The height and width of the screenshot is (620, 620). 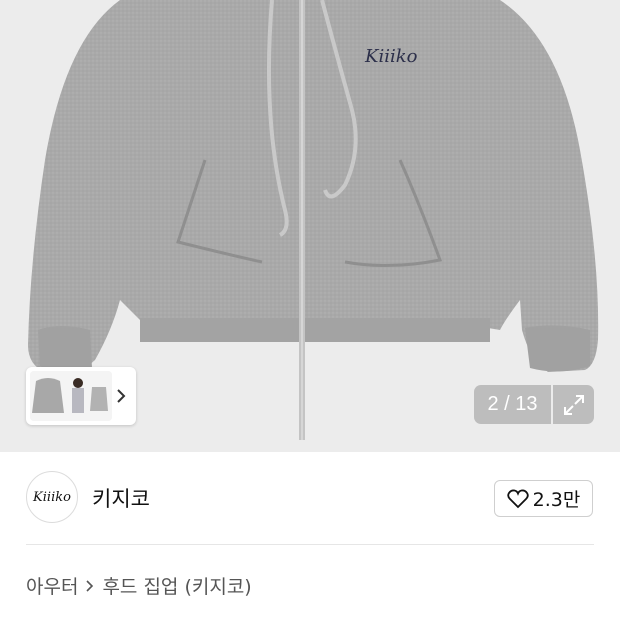 I want to click on like-button: 2.3만, so click(x=543, y=498).